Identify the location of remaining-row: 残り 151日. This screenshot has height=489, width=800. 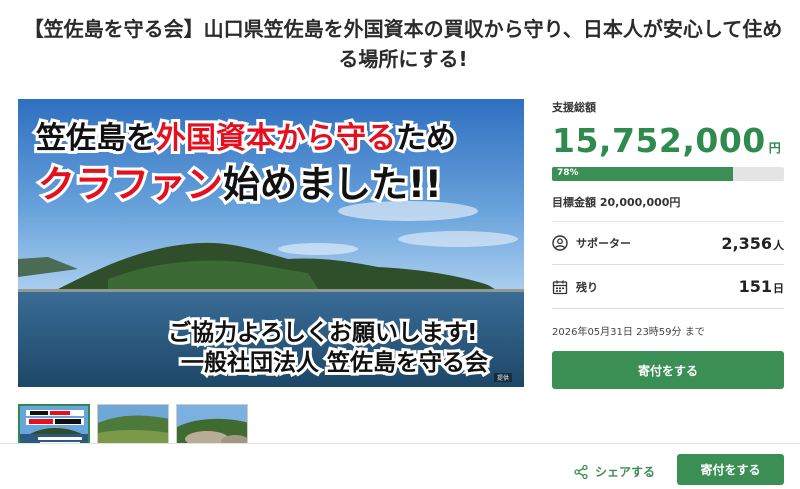
(668, 287).